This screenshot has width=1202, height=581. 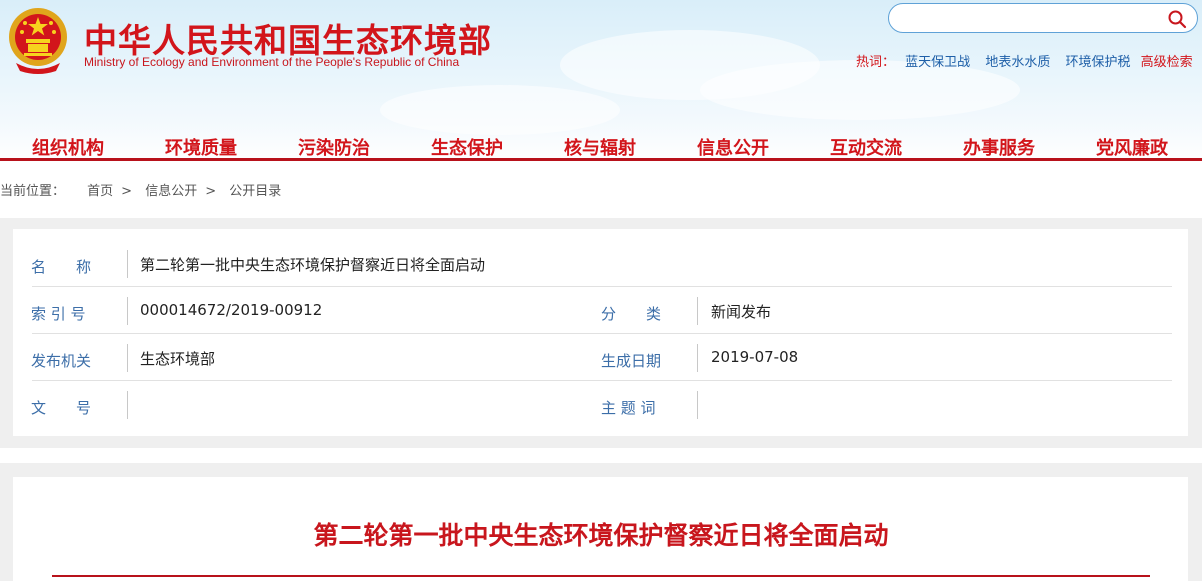 I want to click on date-value: 2019-07-08, so click(x=755, y=357).